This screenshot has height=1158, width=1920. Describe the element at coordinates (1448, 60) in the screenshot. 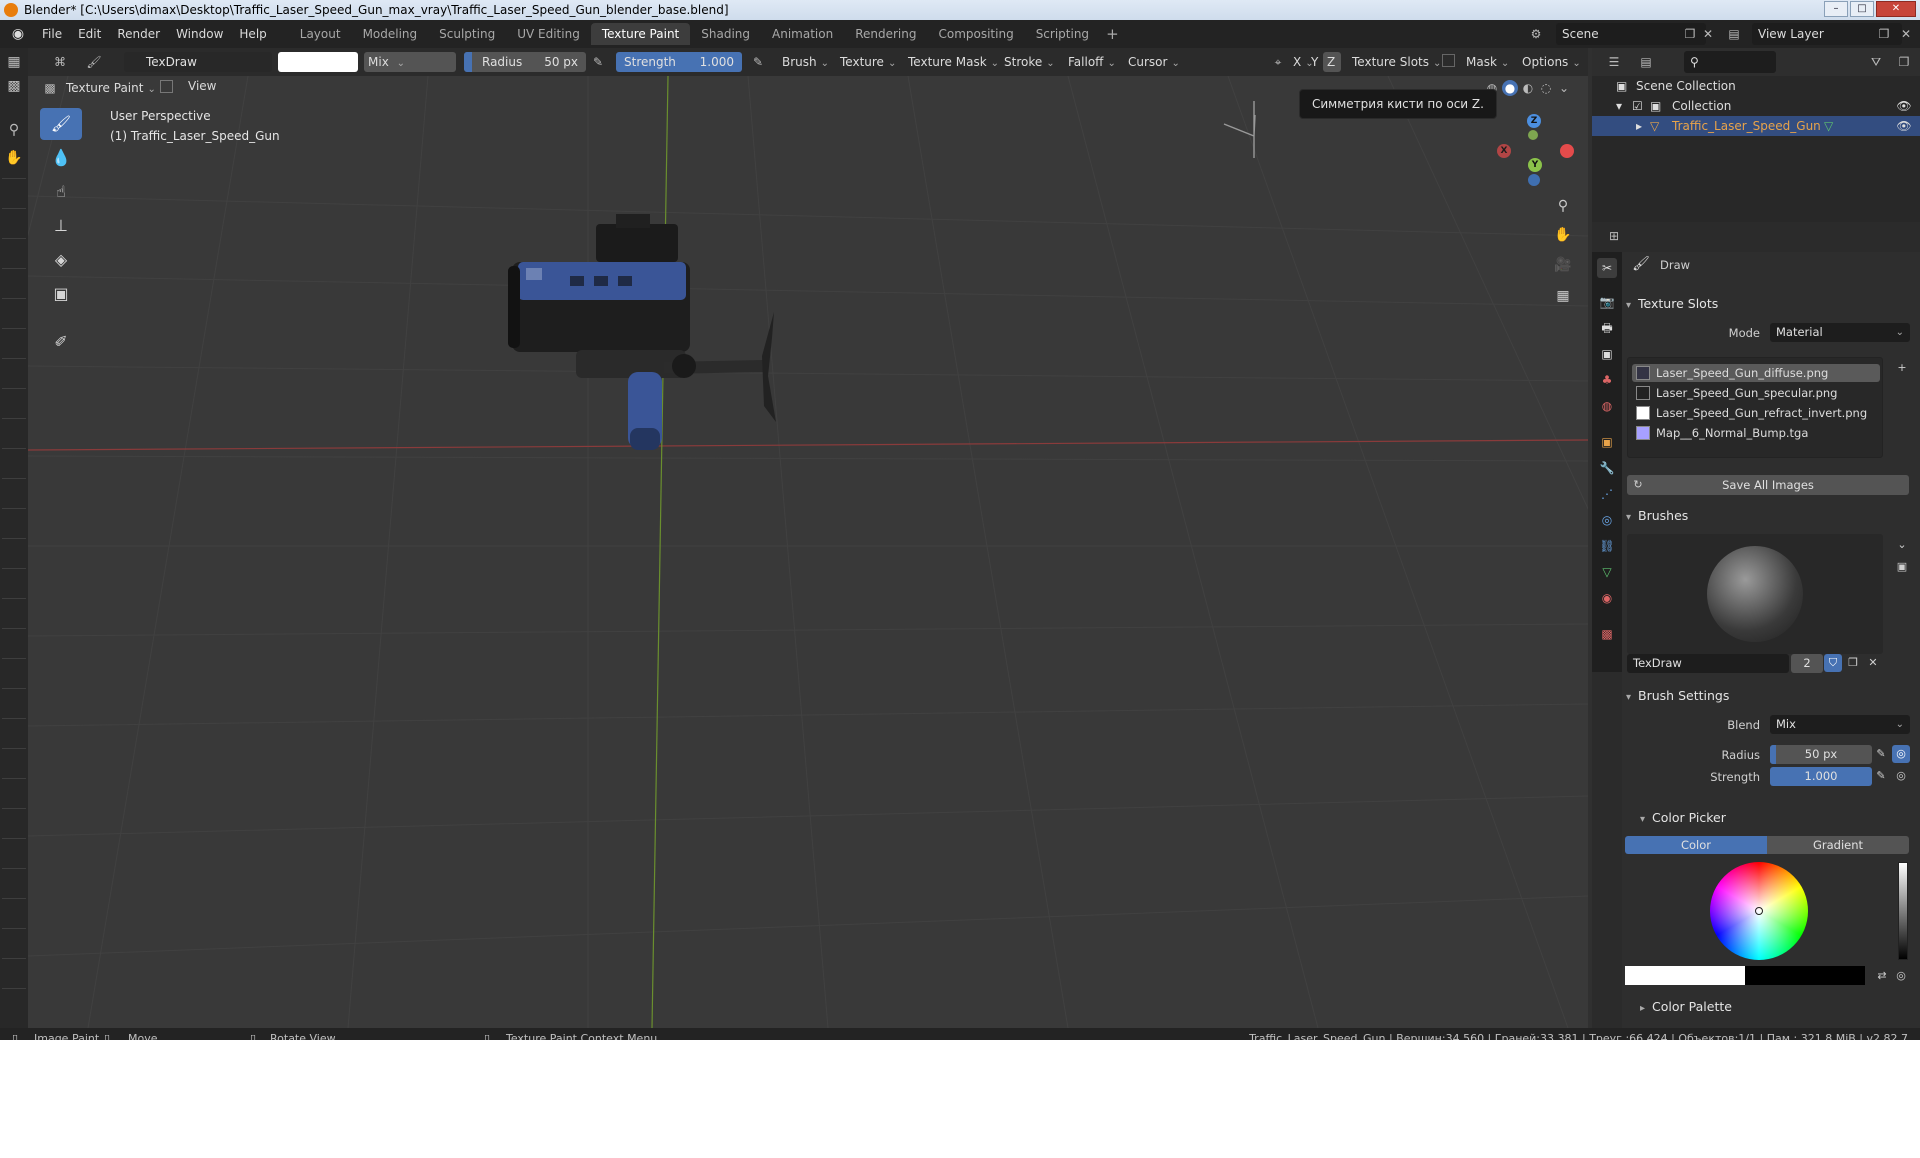

I see `mask-checkbox` at that location.